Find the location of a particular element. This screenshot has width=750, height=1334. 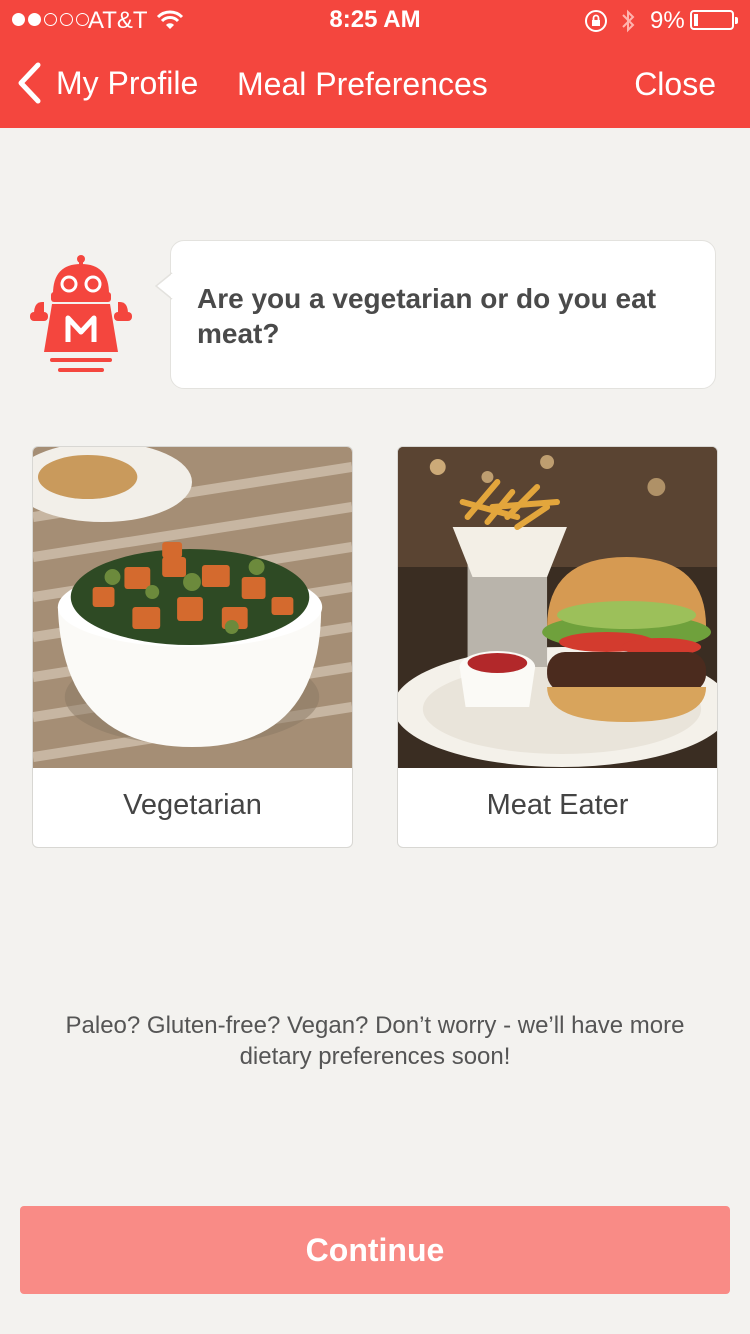

question-text: Are you a vegetarian or do you eat meat? is located at coordinates (427, 316).